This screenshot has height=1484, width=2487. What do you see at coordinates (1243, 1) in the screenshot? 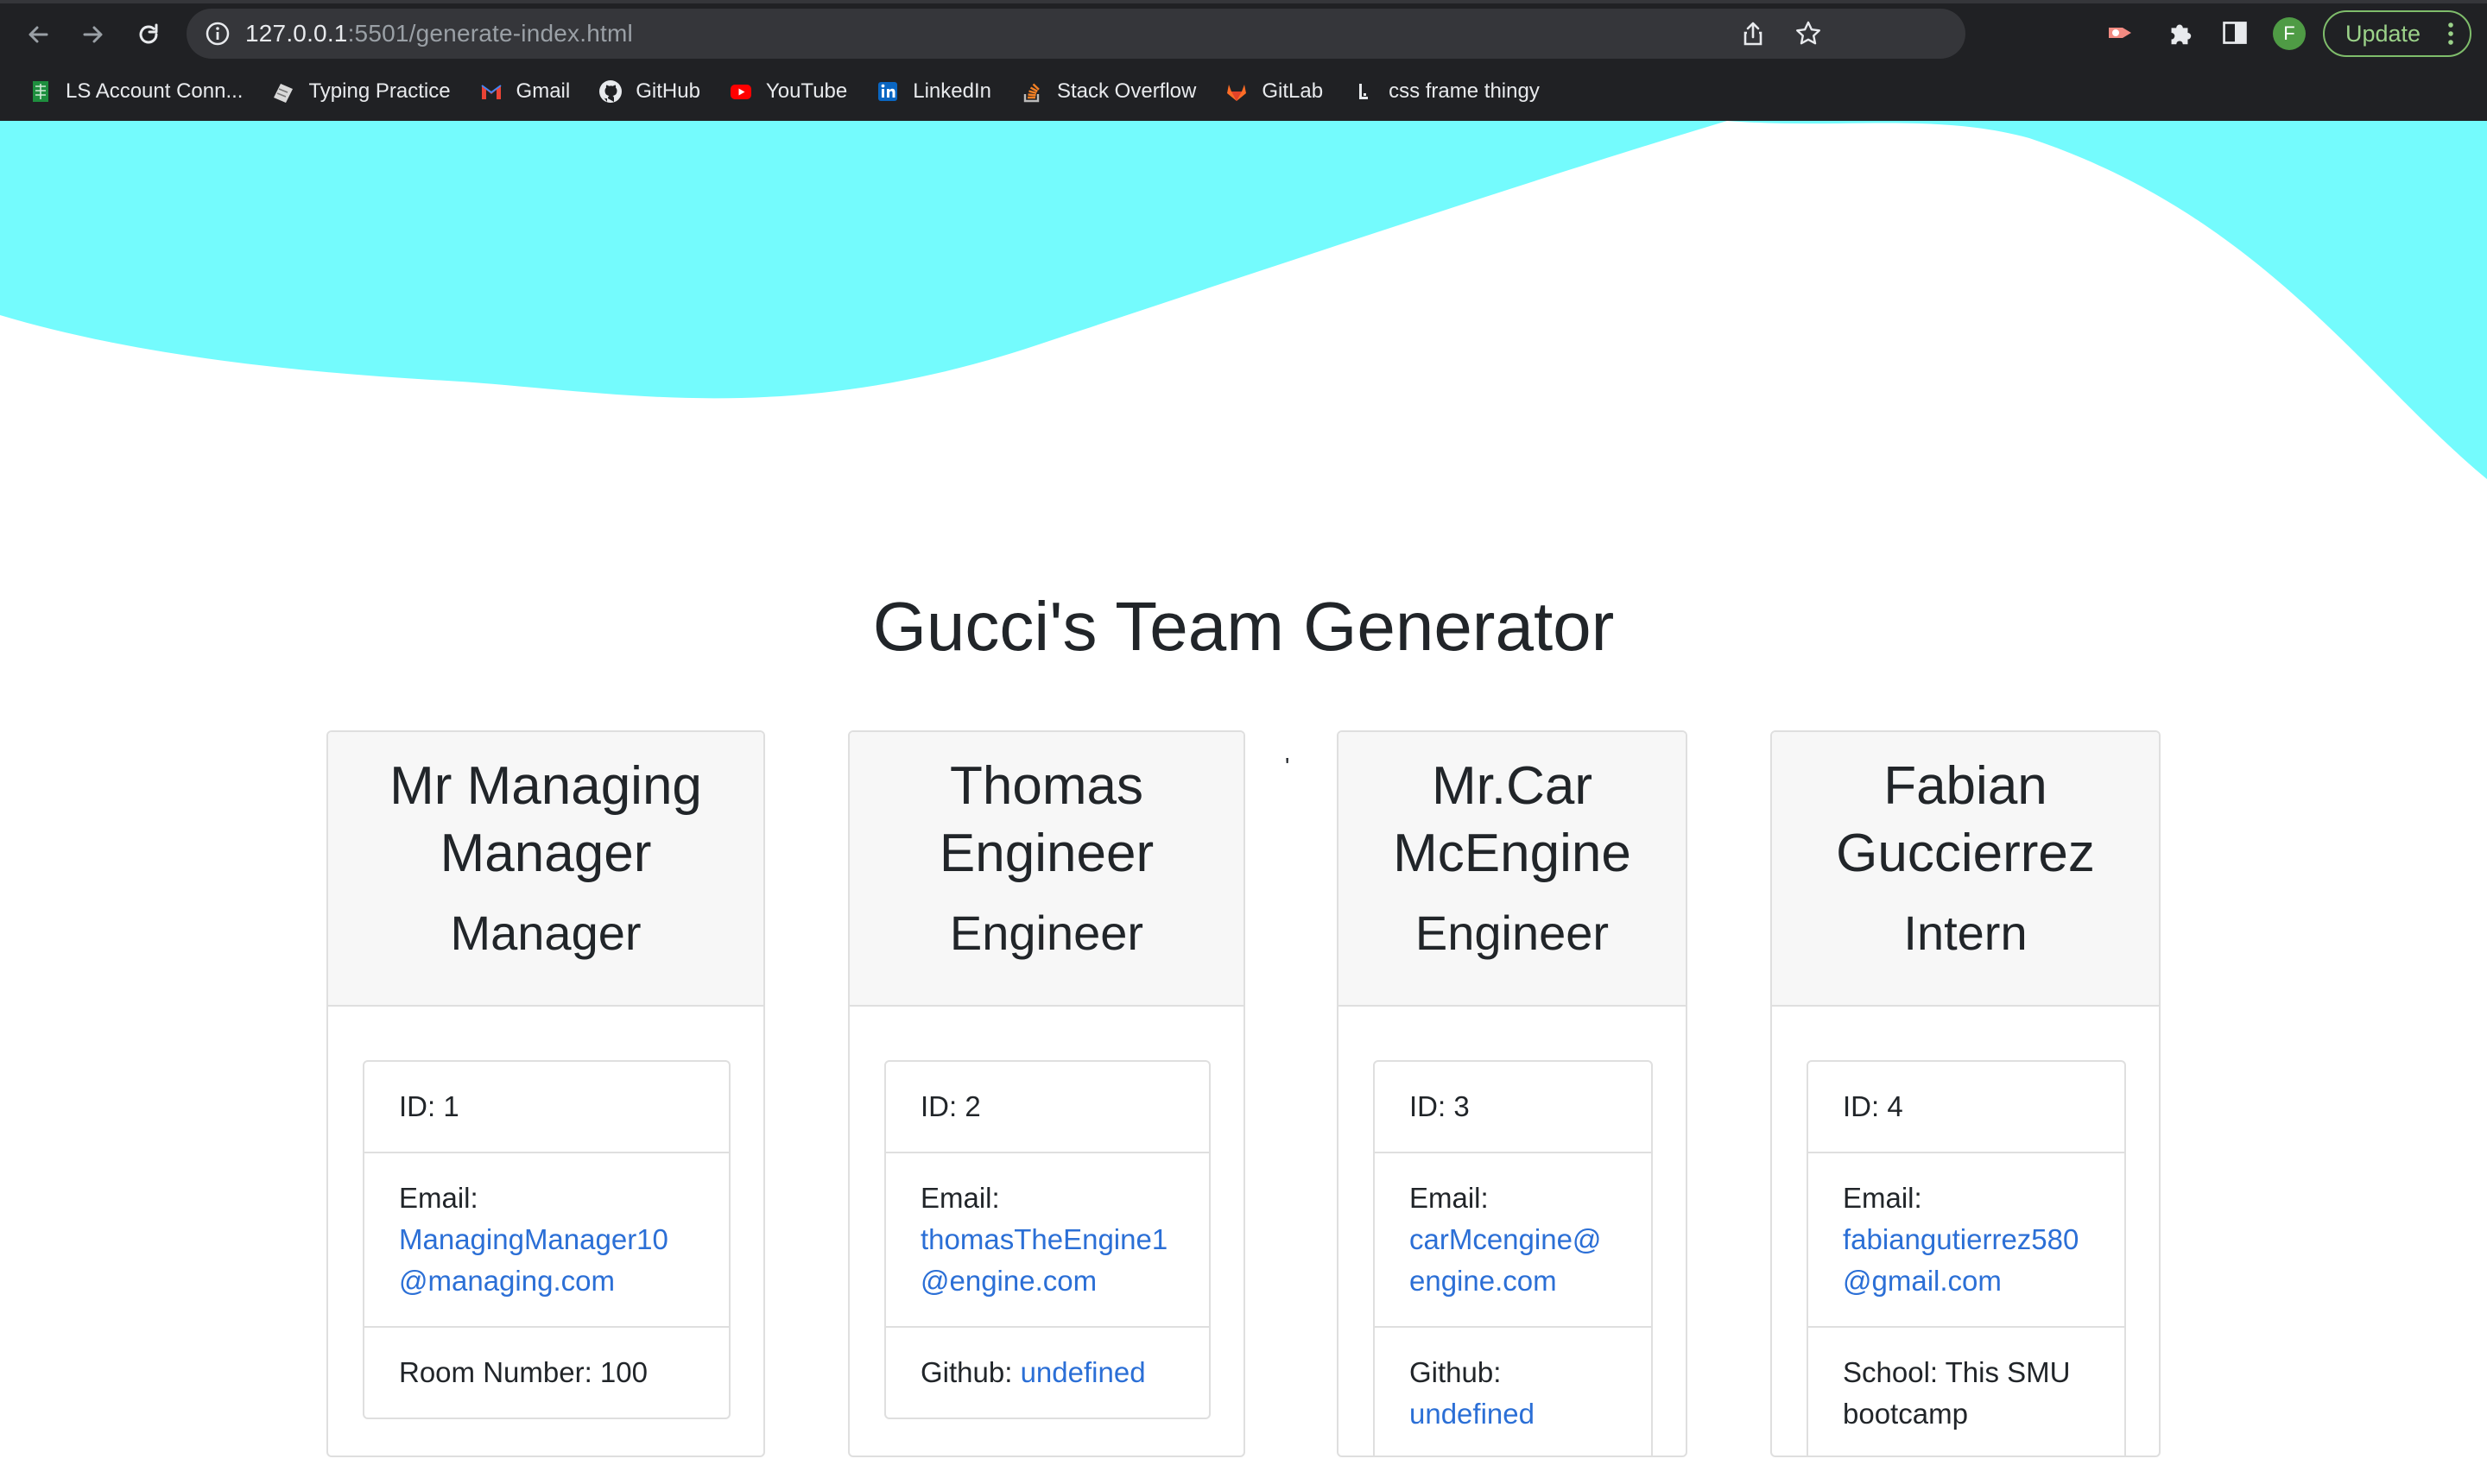
I see `tab-strip-edge` at bounding box center [1243, 1].